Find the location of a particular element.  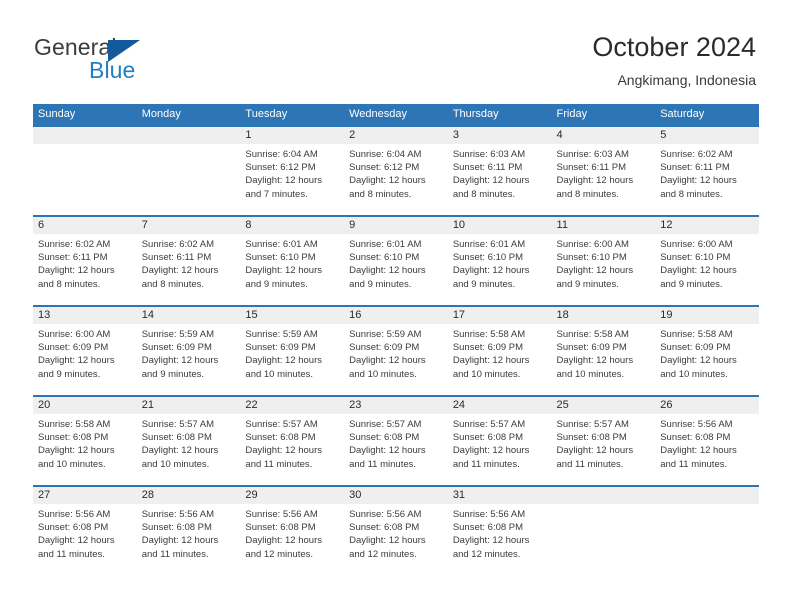

day-number: 20 is located at coordinates (85, 405).